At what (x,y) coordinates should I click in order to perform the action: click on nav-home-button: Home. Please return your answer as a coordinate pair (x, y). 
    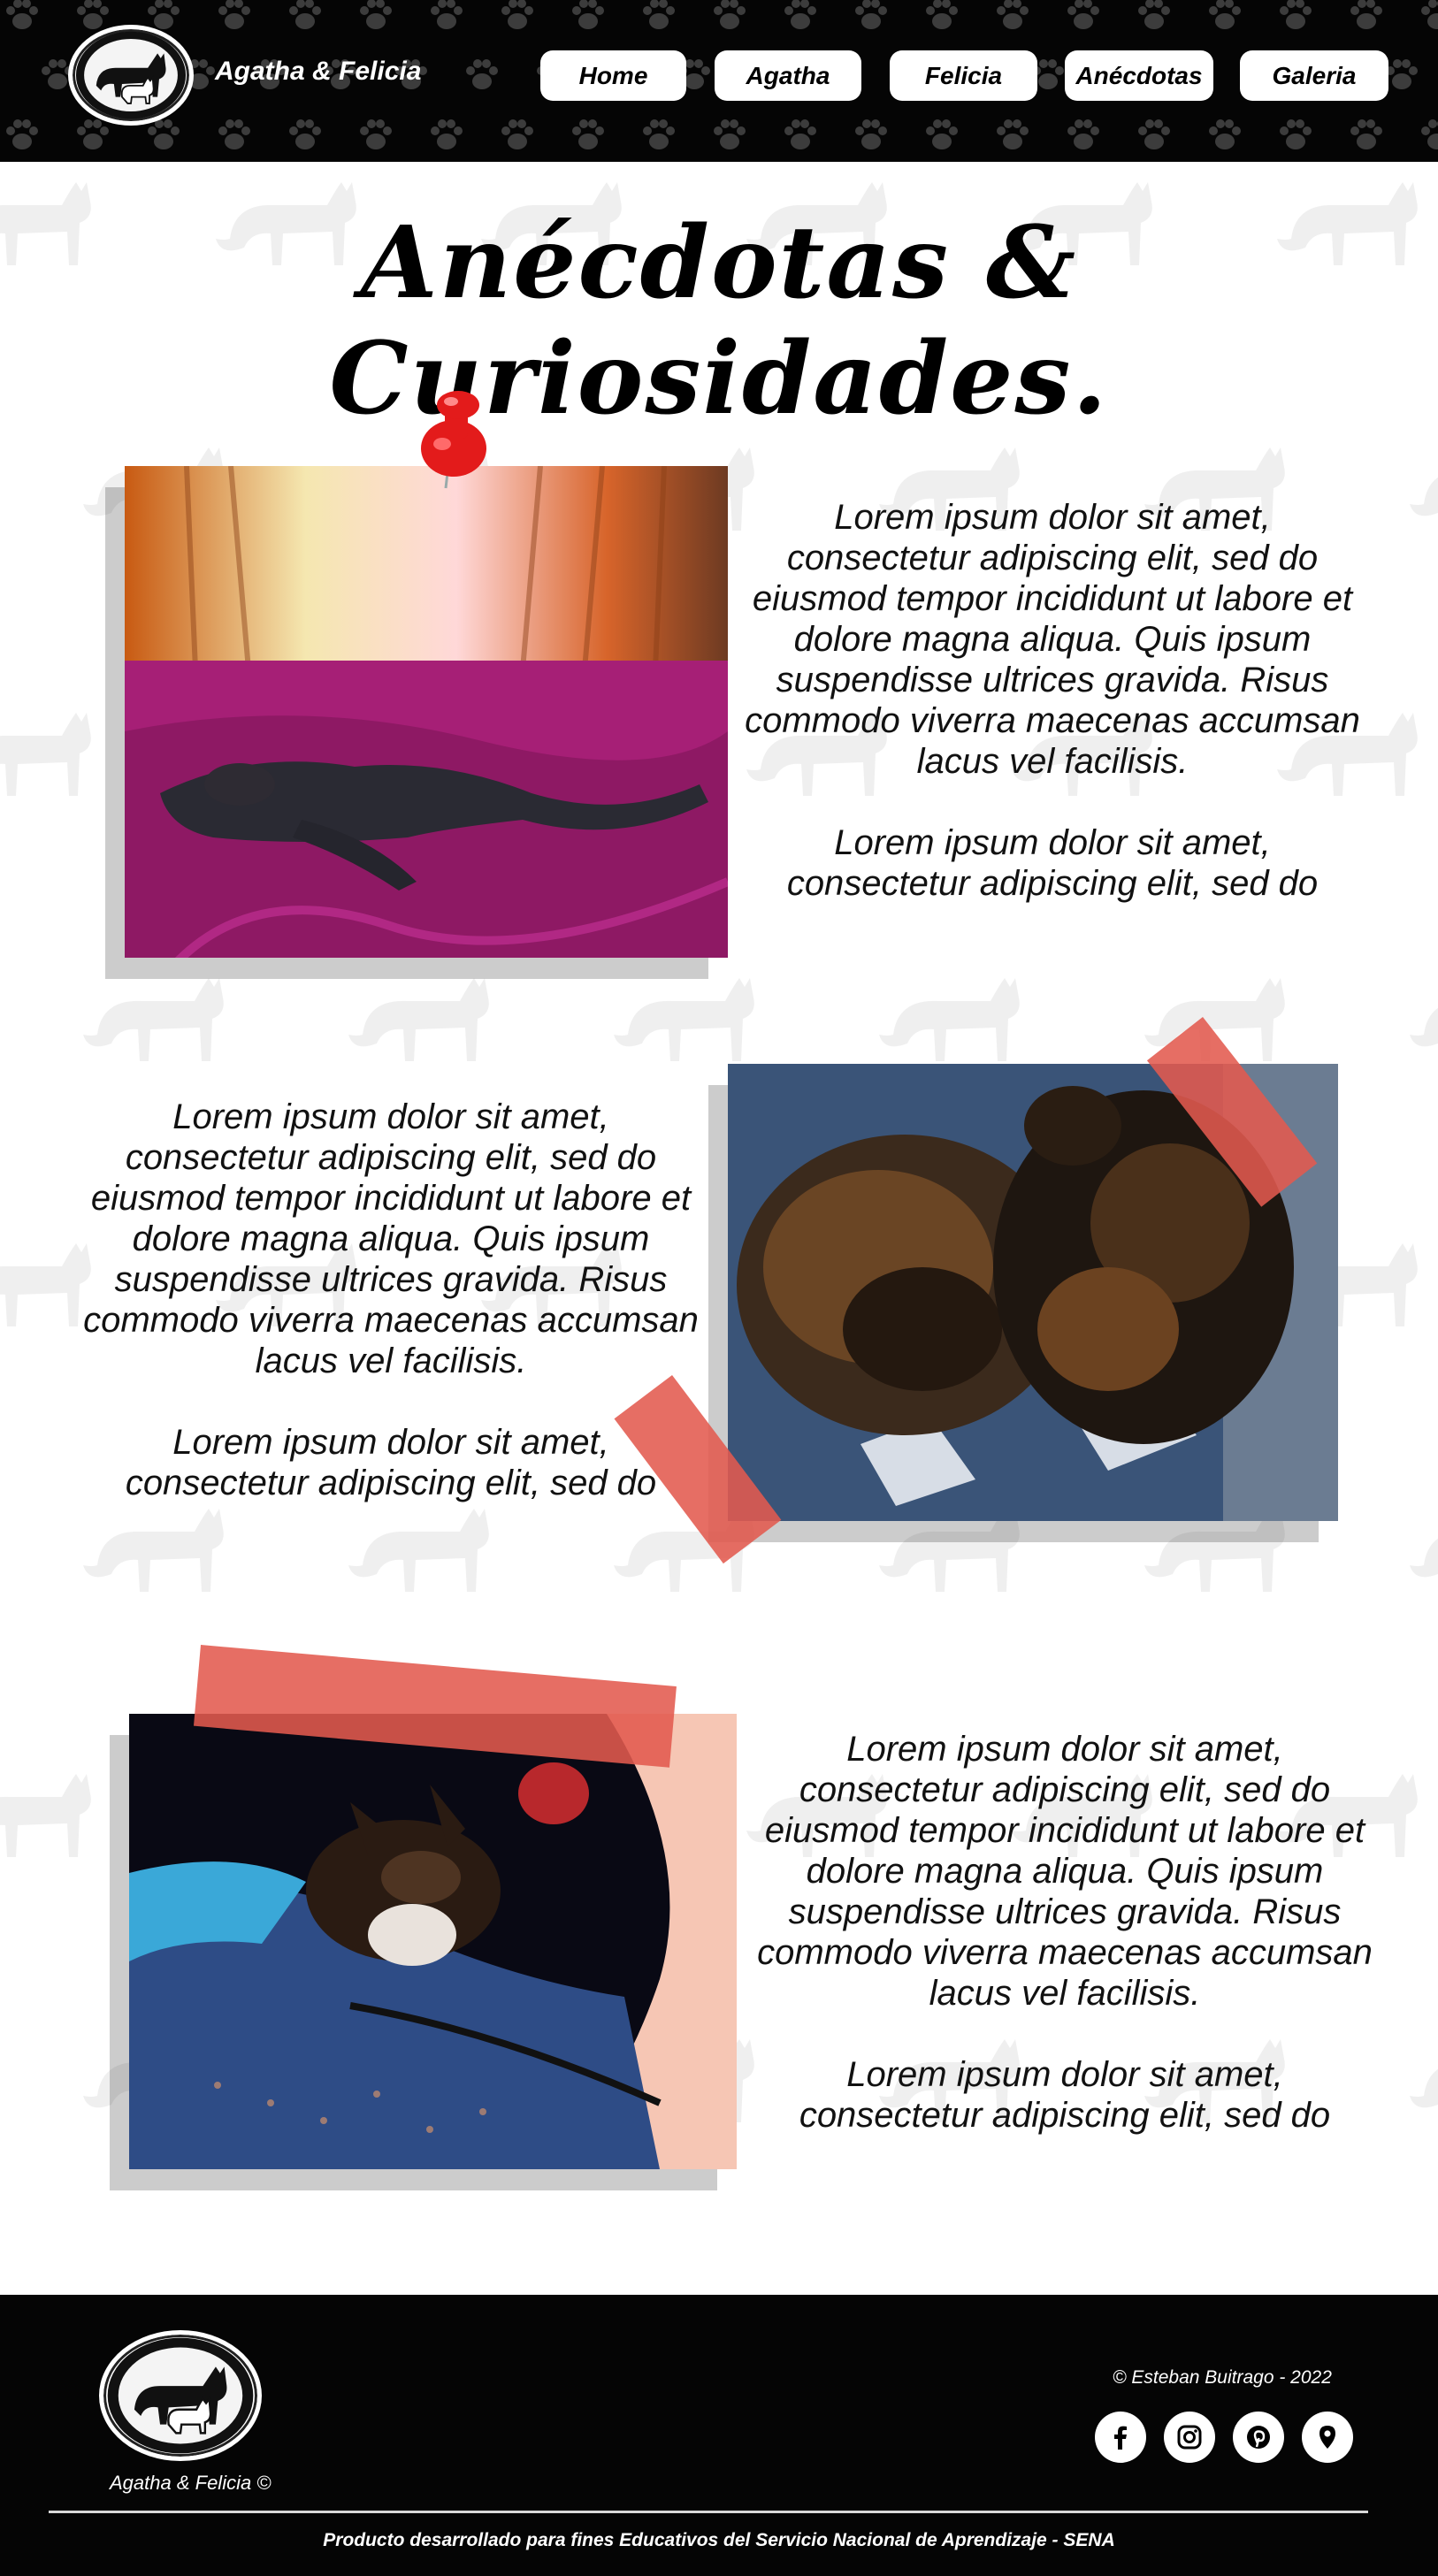
    Looking at the image, I should click on (613, 76).